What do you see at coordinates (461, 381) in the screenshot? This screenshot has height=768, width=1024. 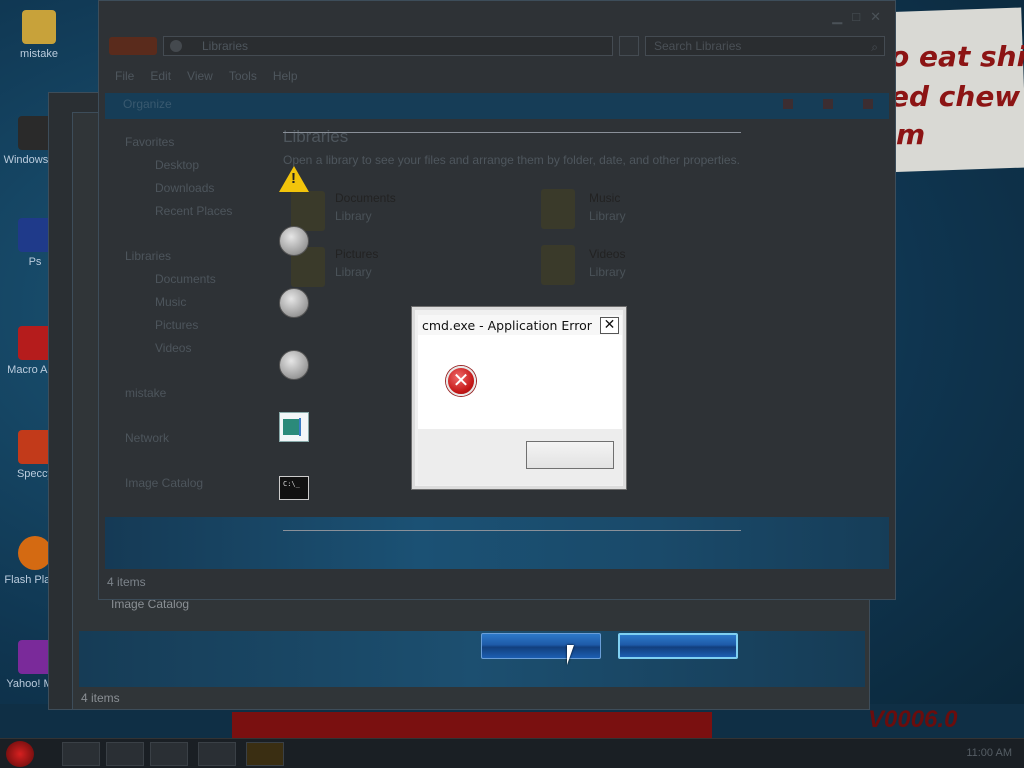 I see `error-icon: ✕` at bounding box center [461, 381].